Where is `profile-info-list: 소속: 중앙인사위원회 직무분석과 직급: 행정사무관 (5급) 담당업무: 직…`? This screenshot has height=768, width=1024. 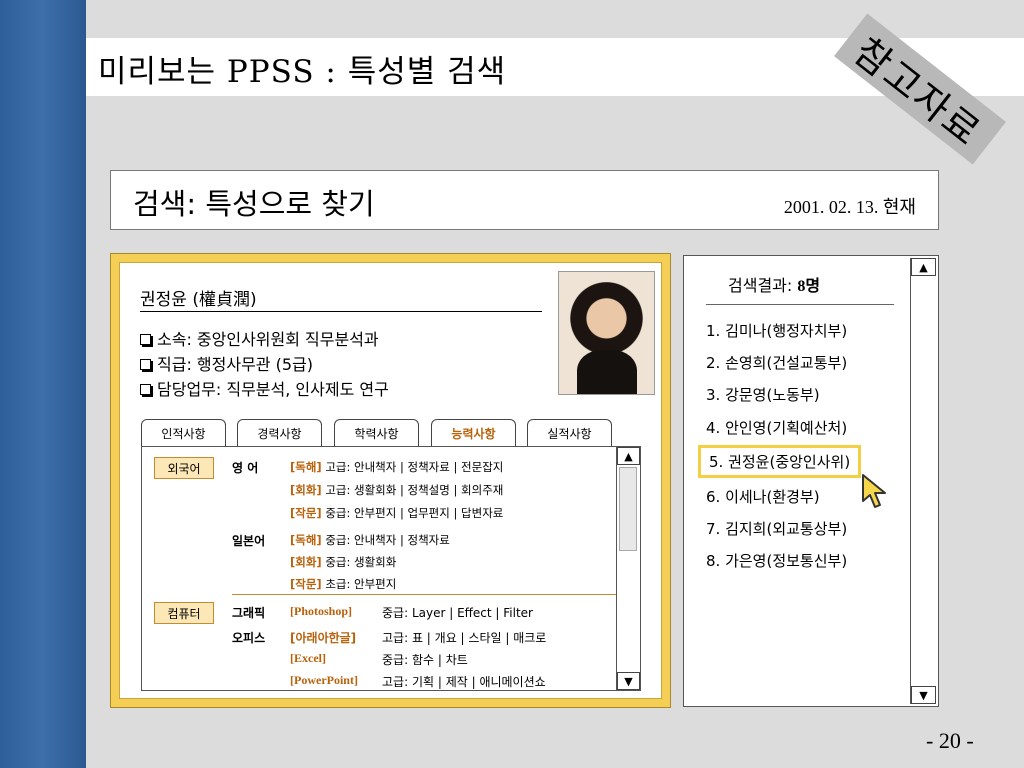
profile-info-list: 소속: 중앙인사위원회 직무분석과 직급: 행정사무관 (5급) 담당업무: 직… is located at coordinates (264, 364).